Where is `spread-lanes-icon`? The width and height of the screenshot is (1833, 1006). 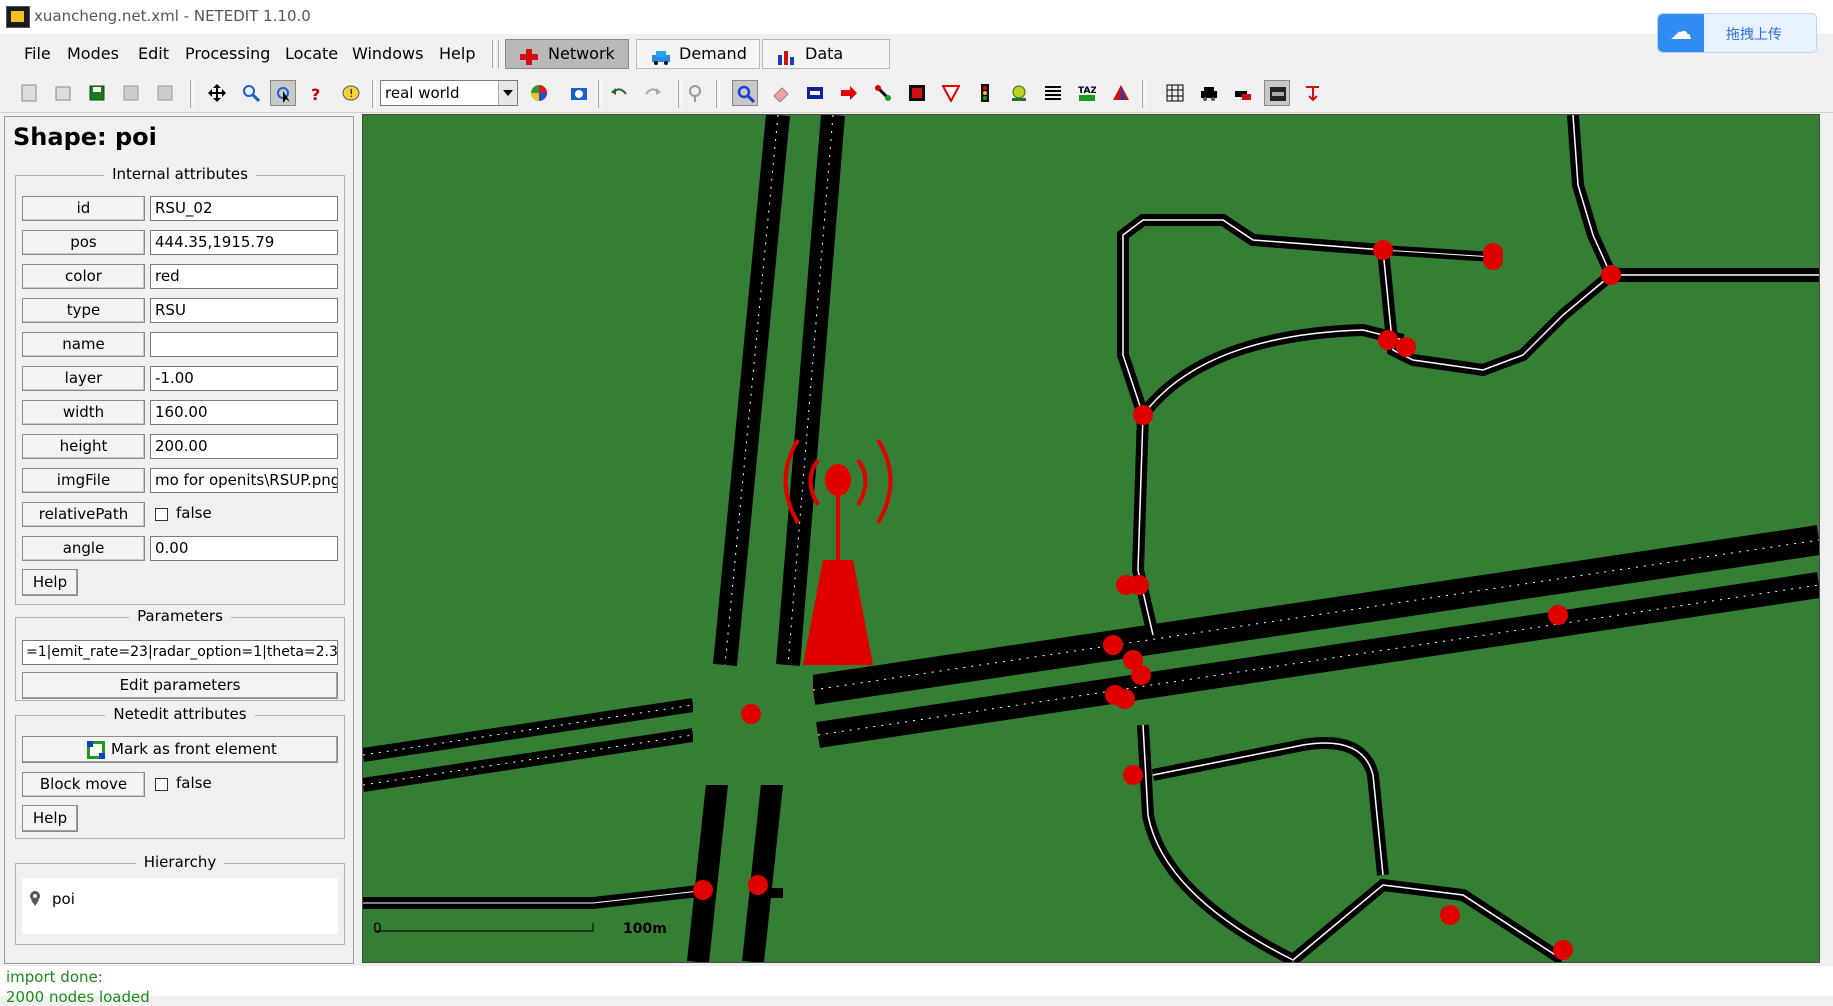 spread-lanes-icon is located at coordinates (1278, 94).